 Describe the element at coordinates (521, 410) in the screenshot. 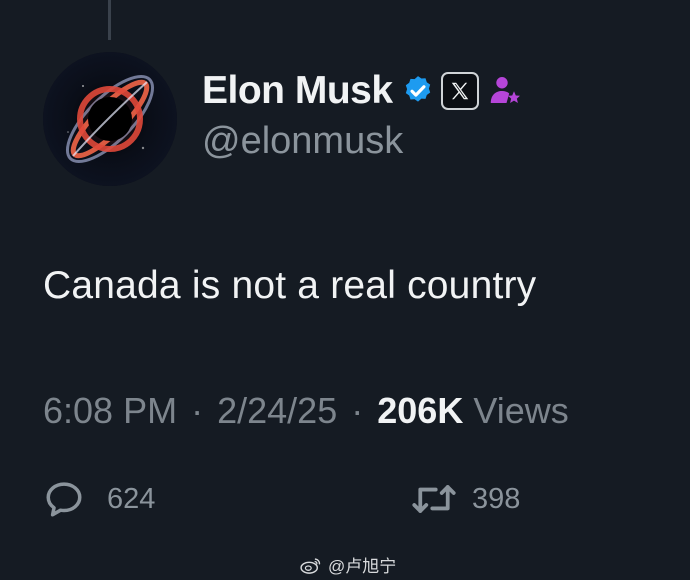

I see `views-label: Views` at that location.